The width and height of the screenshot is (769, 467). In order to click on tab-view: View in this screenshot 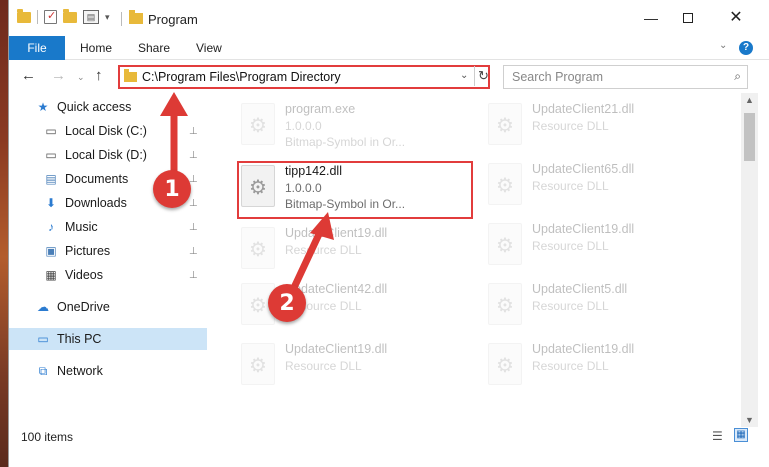, I will do `click(209, 48)`.